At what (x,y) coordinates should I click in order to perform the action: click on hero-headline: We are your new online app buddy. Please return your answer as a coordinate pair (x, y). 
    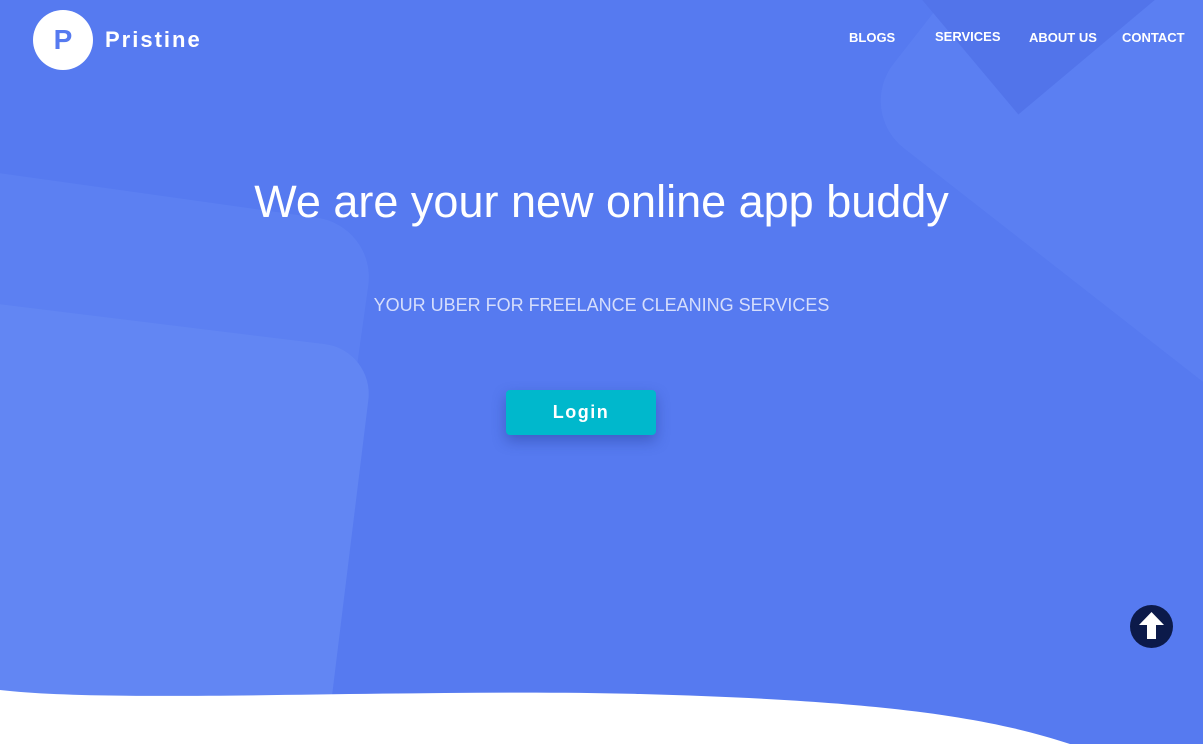
    Looking at the image, I should click on (601, 201).